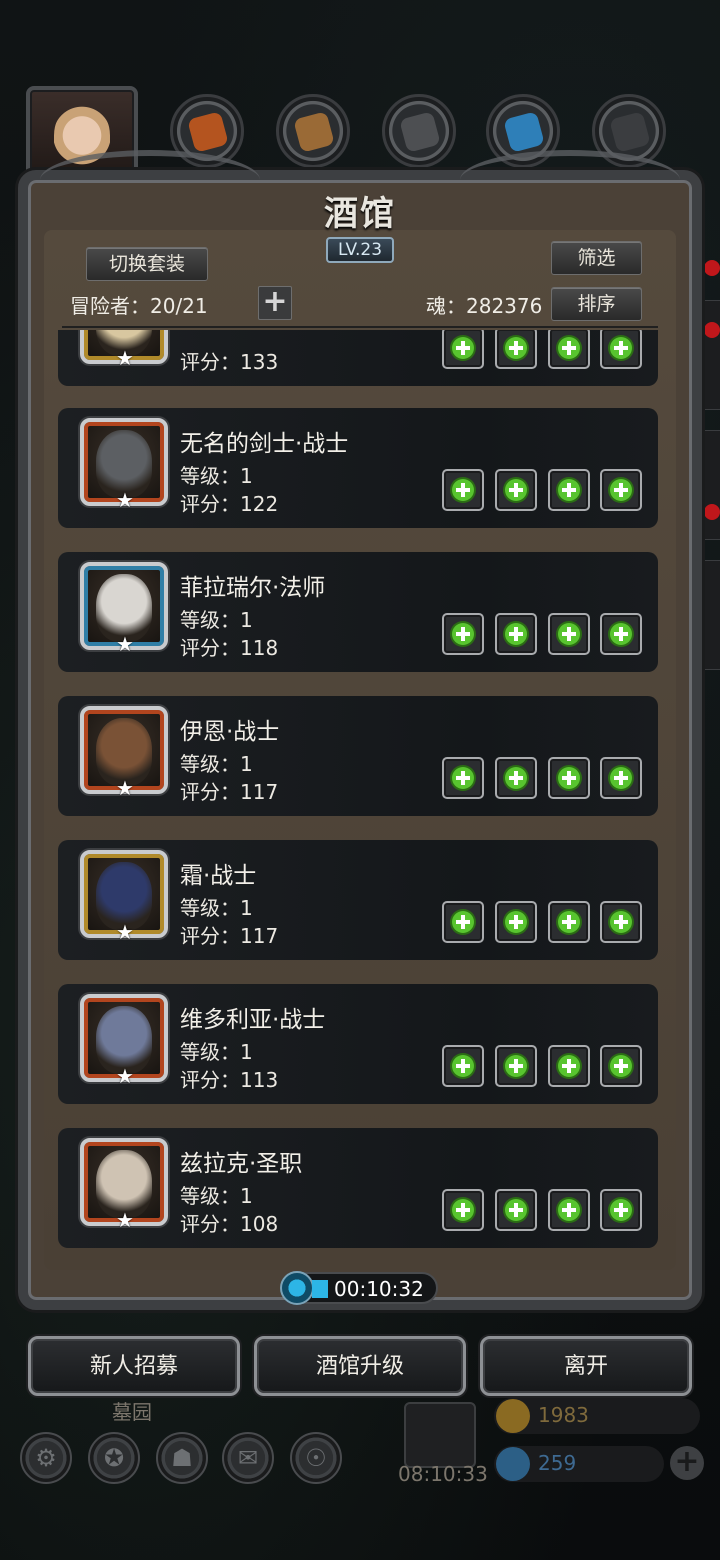  What do you see at coordinates (419, 131) in the screenshot?
I see `iron-resource-icon` at bounding box center [419, 131].